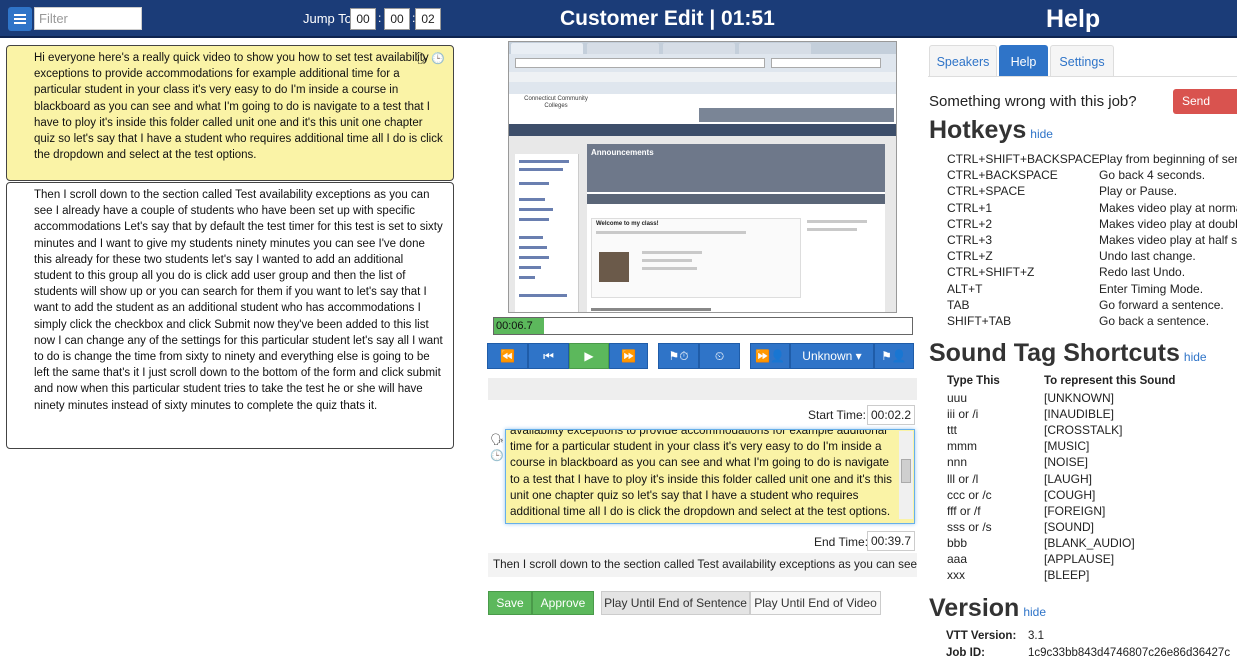 This screenshot has width=1237, height=672. I want to click on sound-tag-value: [MUSIC], so click(1067, 446).